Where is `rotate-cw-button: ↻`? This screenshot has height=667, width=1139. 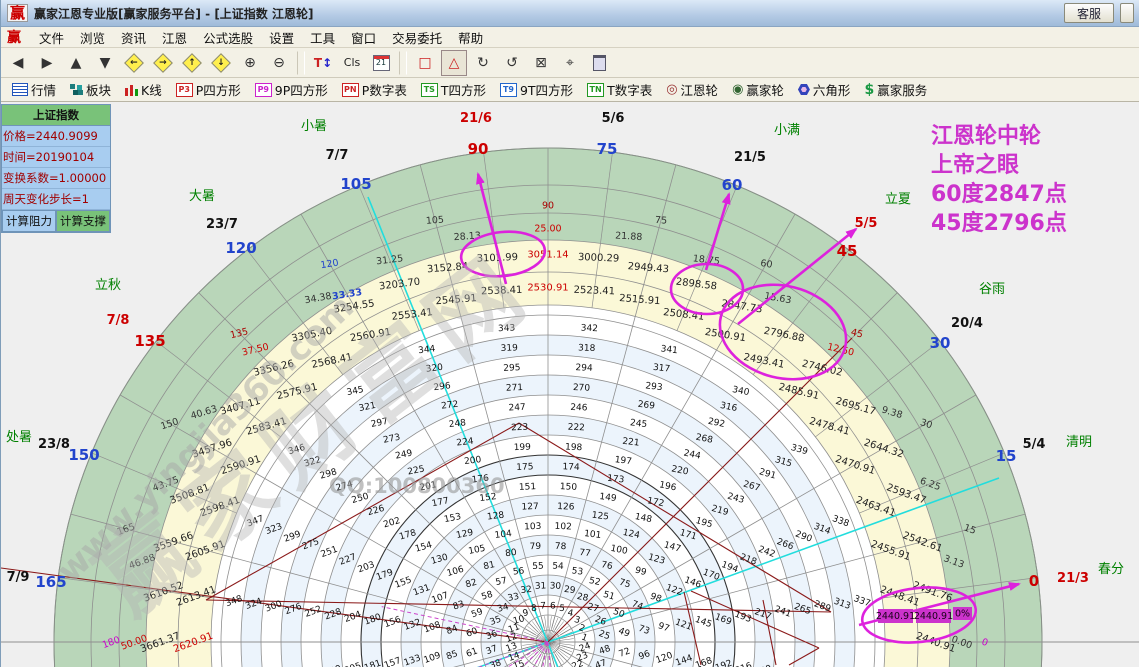
rotate-cw-button: ↻ is located at coordinates (483, 63).